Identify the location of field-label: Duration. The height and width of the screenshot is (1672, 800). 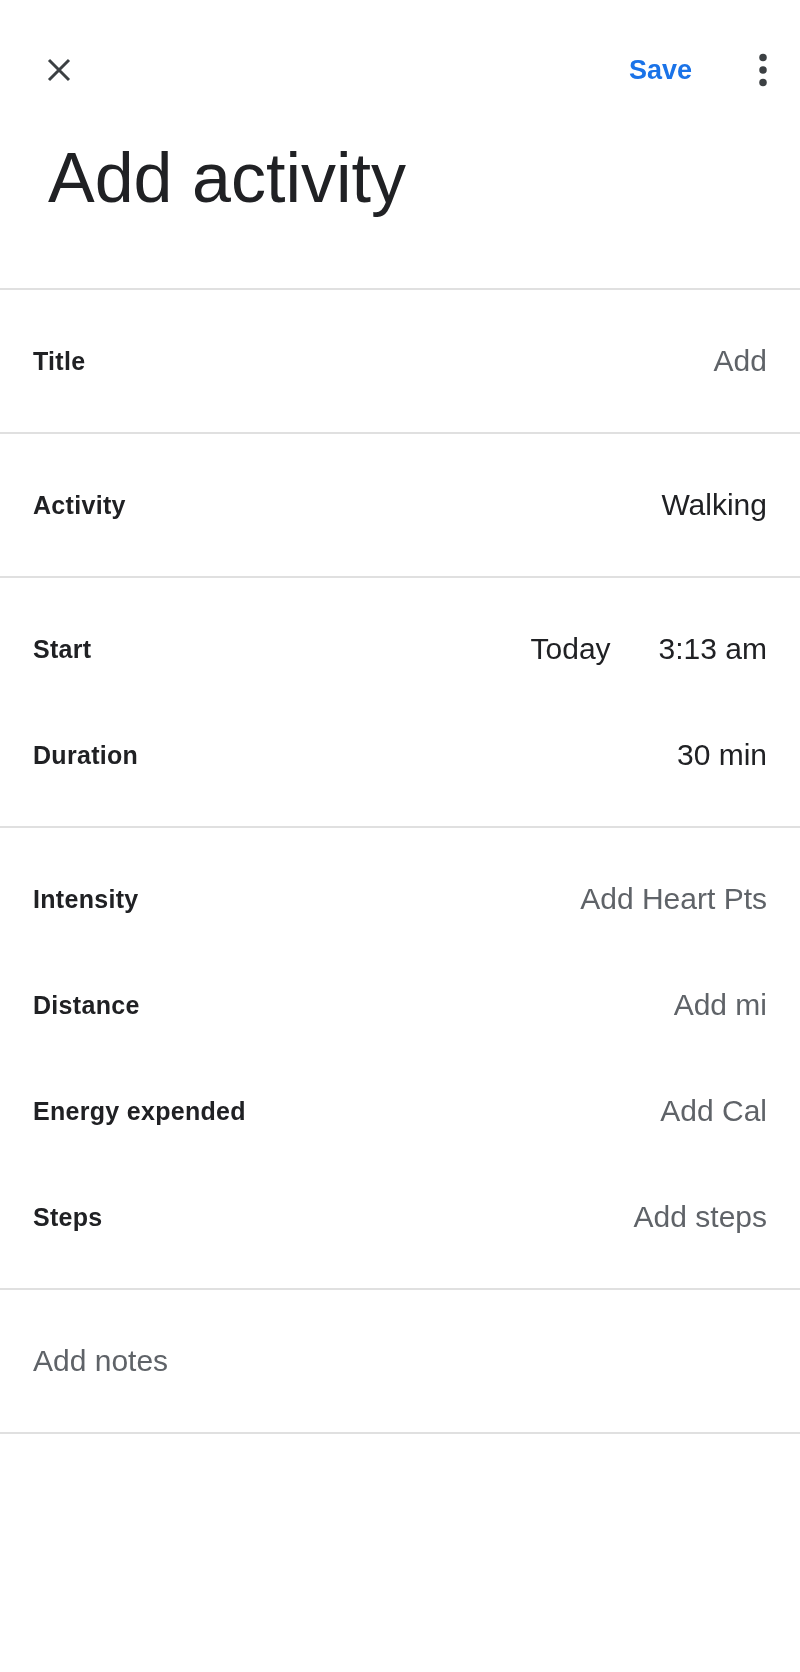
(86, 755).